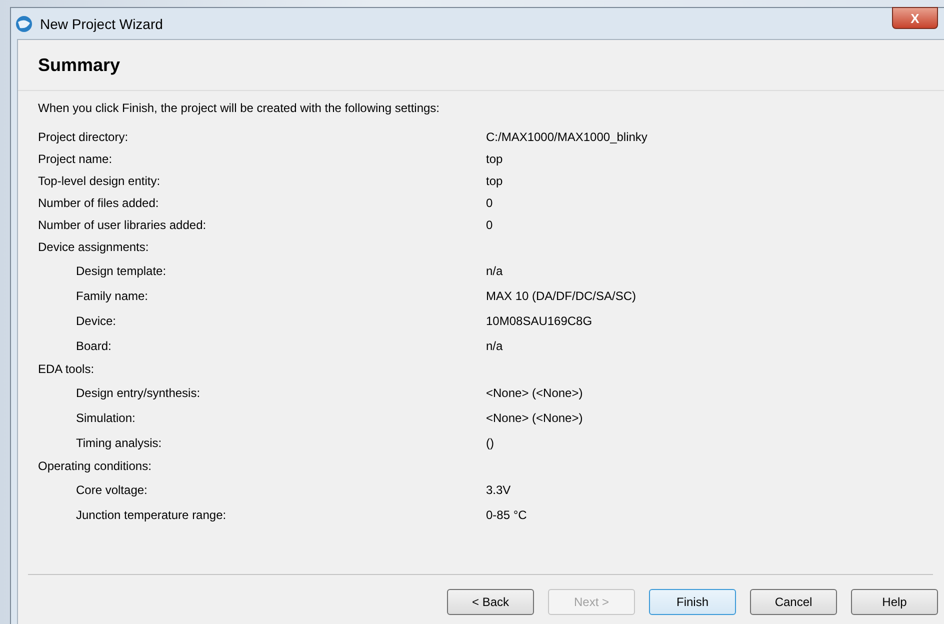 This screenshot has height=624, width=944. What do you see at coordinates (24, 23) in the screenshot?
I see `globe-icon` at bounding box center [24, 23].